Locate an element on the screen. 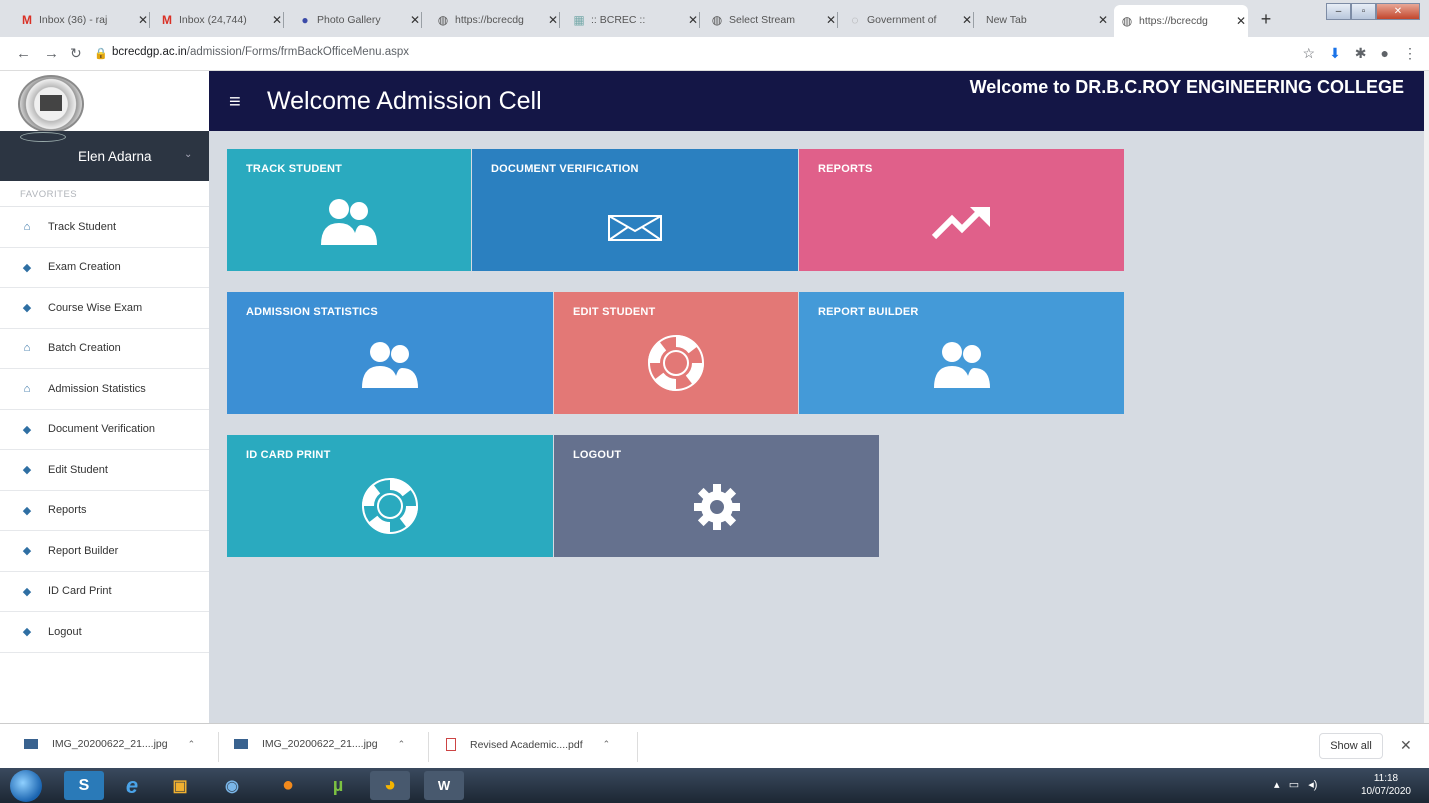  browser-tab-active: ◍ https://bcrecdg ✕ is located at coordinates (1181, 21).